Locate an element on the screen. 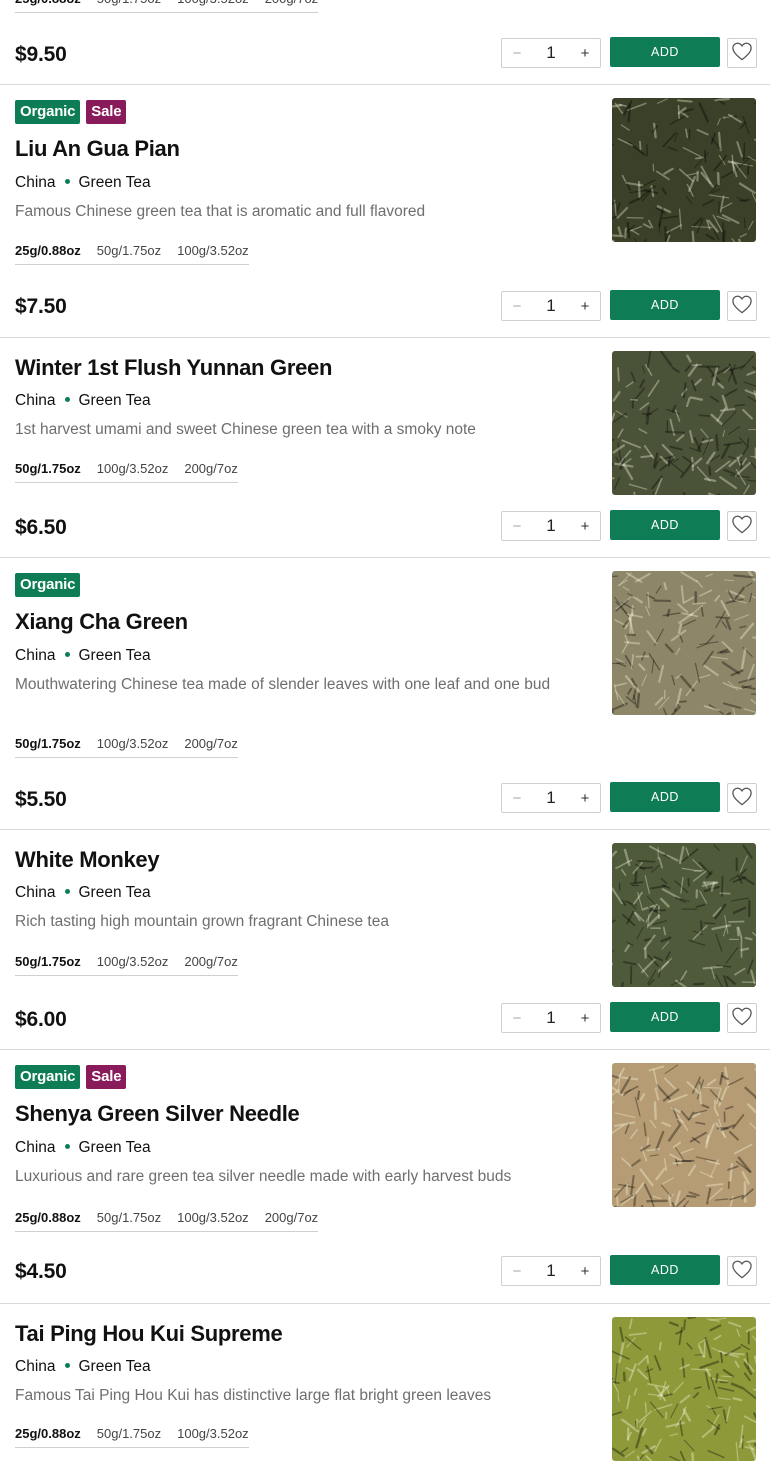 The image size is (770, 1461). product-title: Winter 1st Flush Yunnan Green is located at coordinates (173, 368).